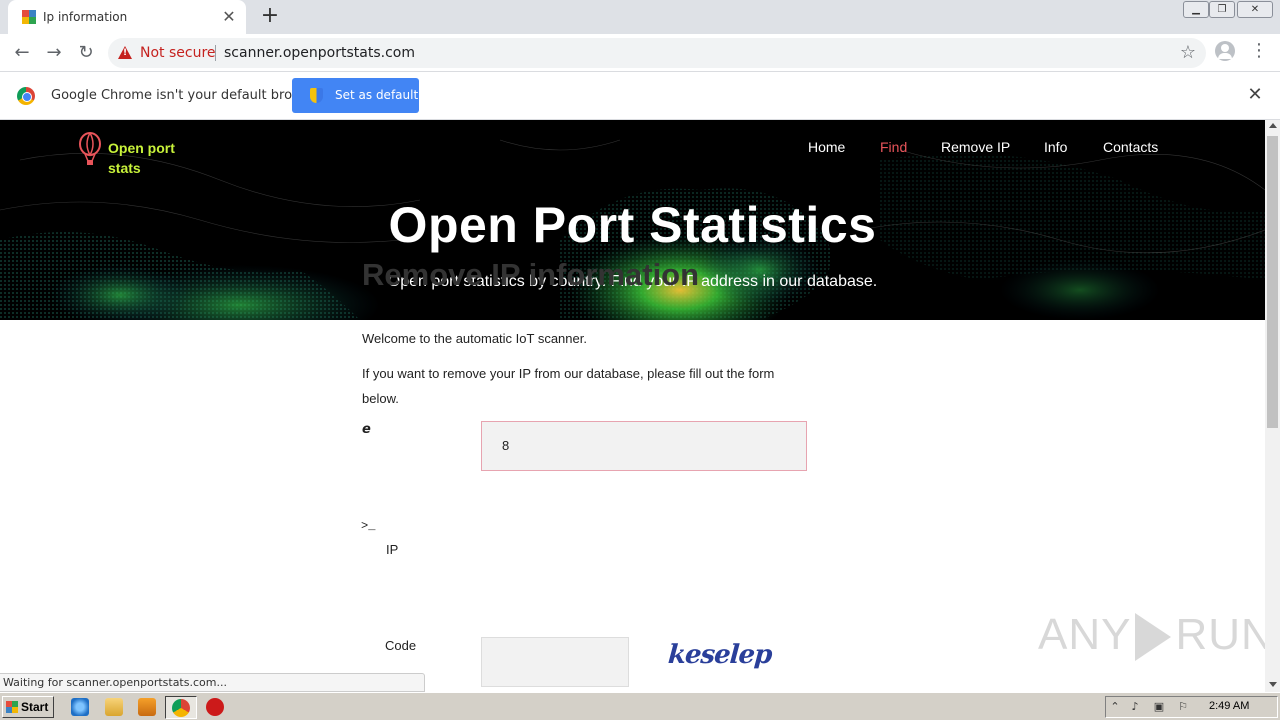  What do you see at coordinates (1135, 707) in the screenshot?
I see `volume-icon: ♪` at bounding box center [1135, 707].